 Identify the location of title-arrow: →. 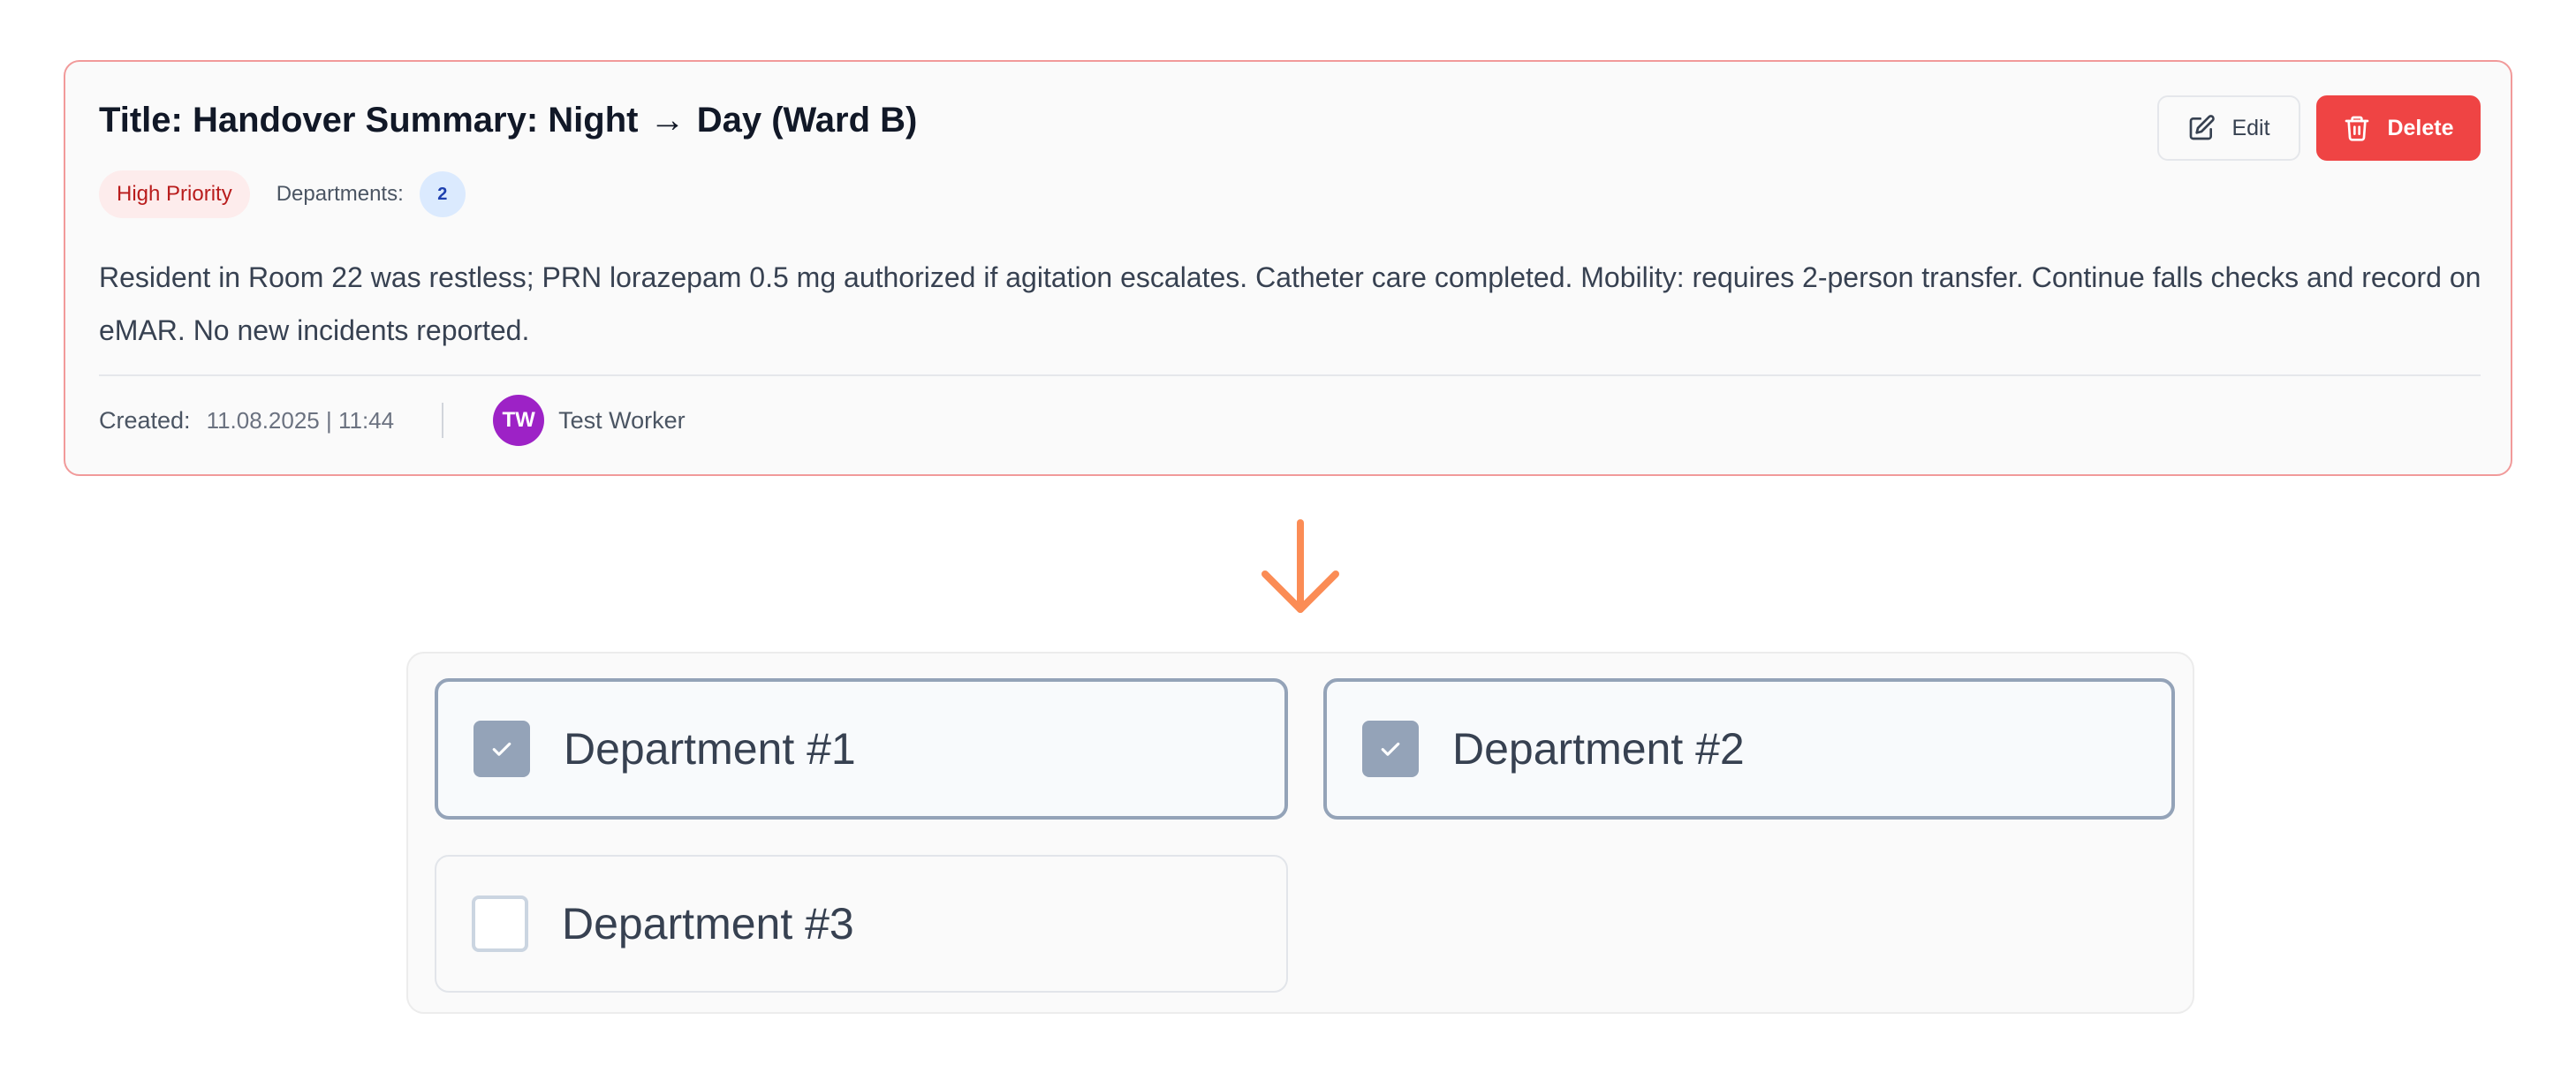
(668, 120).